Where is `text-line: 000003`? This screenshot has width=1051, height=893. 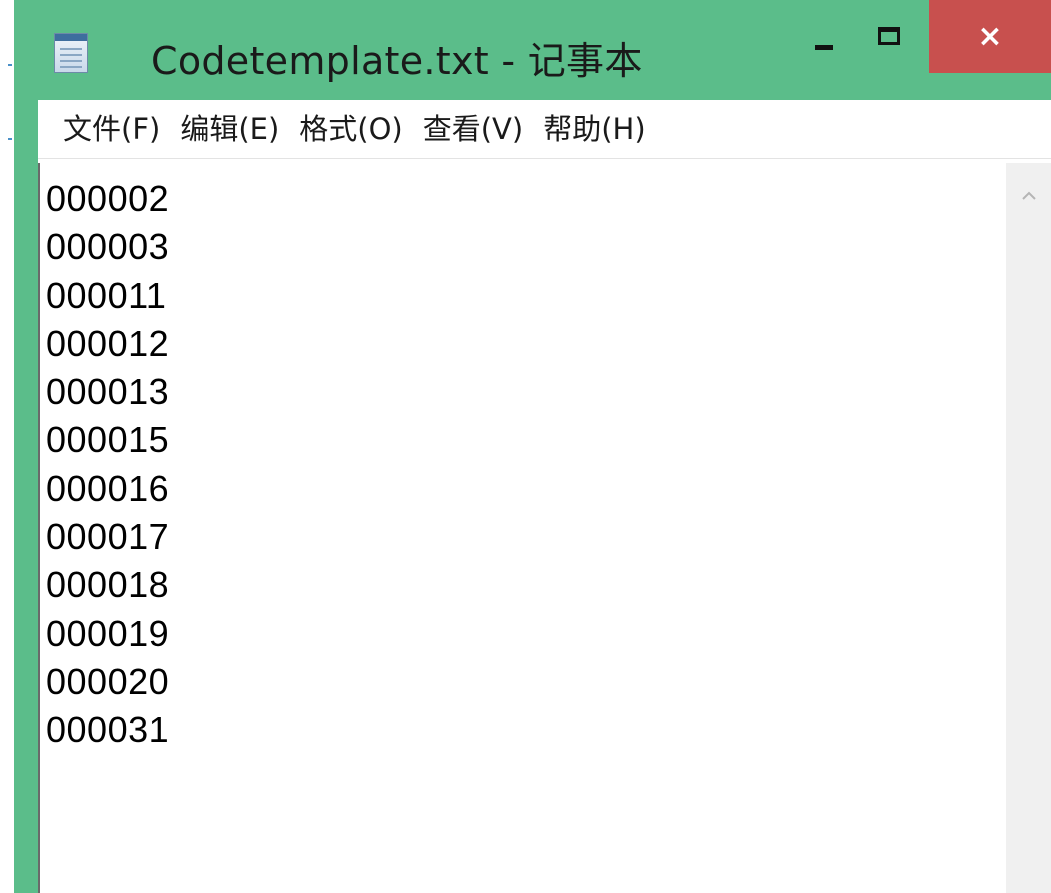 text-line: 000003 is located at coordinates (108, 247).